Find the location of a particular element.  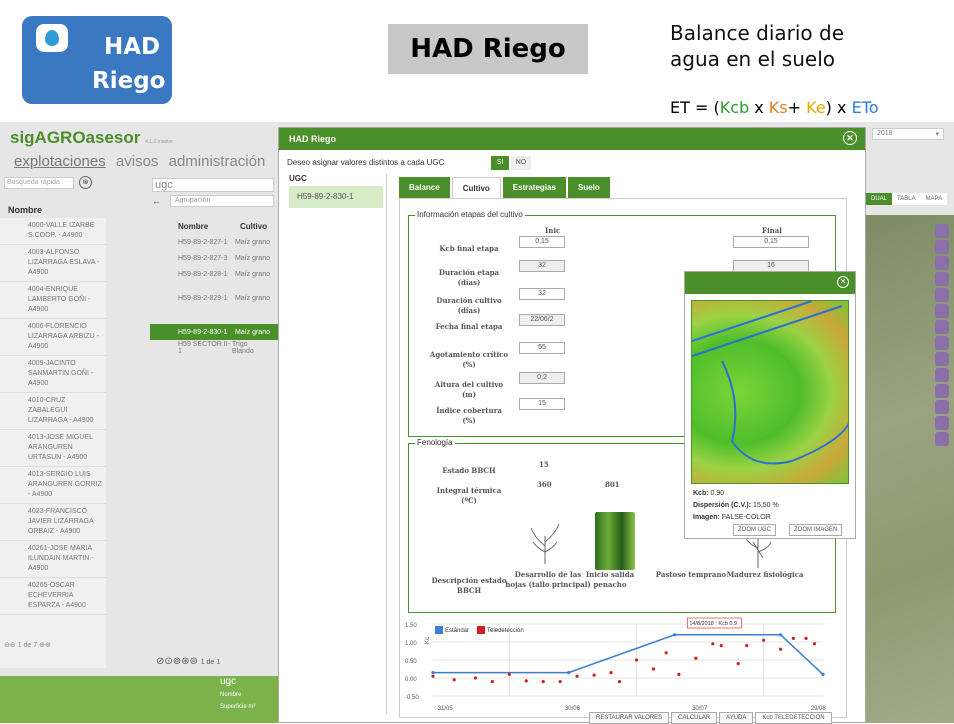

explotacion-item: 4006-FLORENCIO LIZARRAGA ARBIZU - A4900 is located at coordinates (53, 337).